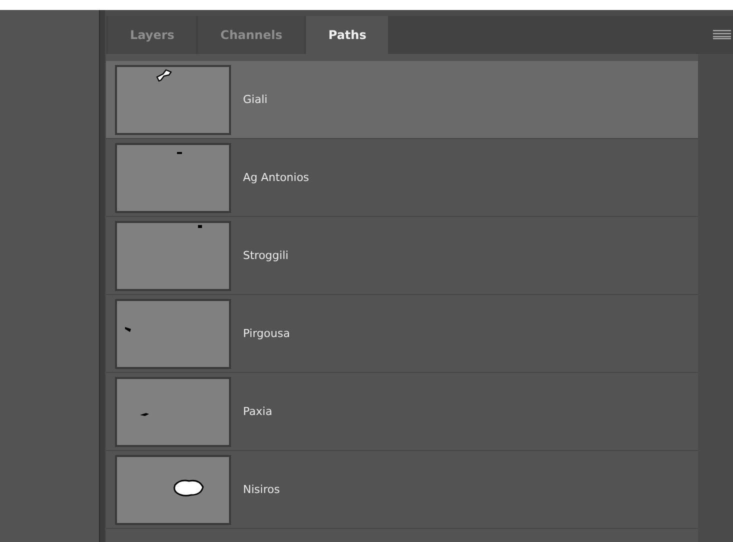 Image resolution: width=733 pixels, height=542 pixels. I want to click on path-name: Pirgousa, so click(266, 333).